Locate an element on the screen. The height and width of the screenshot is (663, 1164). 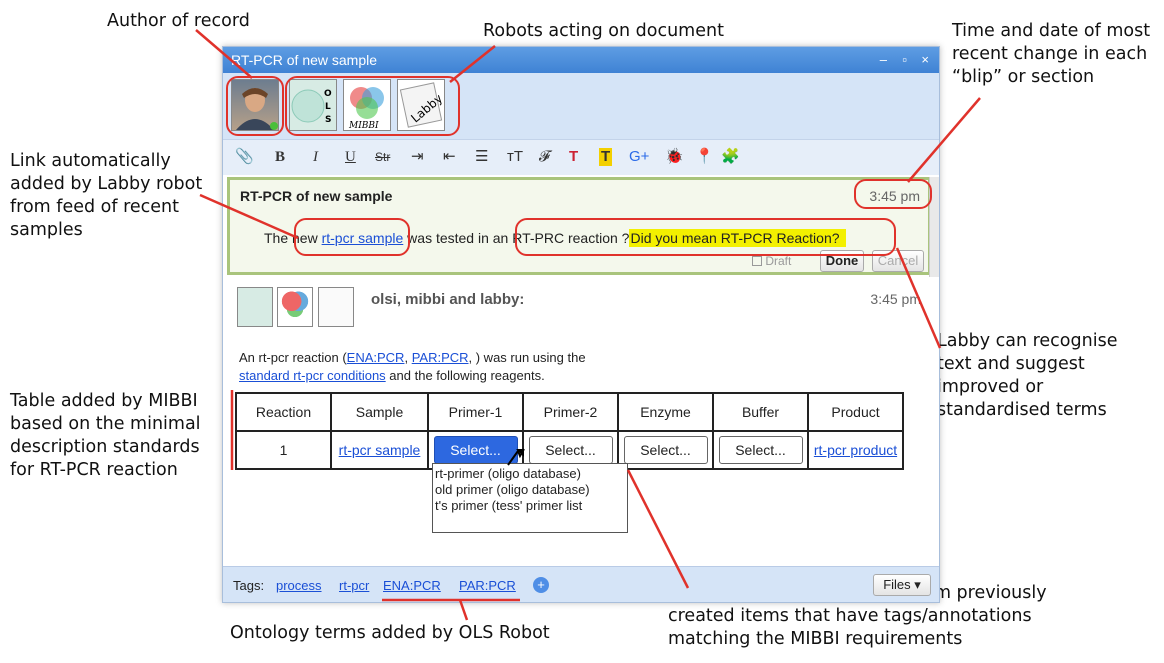
robots-pointer is located at coordinates (472, 64).